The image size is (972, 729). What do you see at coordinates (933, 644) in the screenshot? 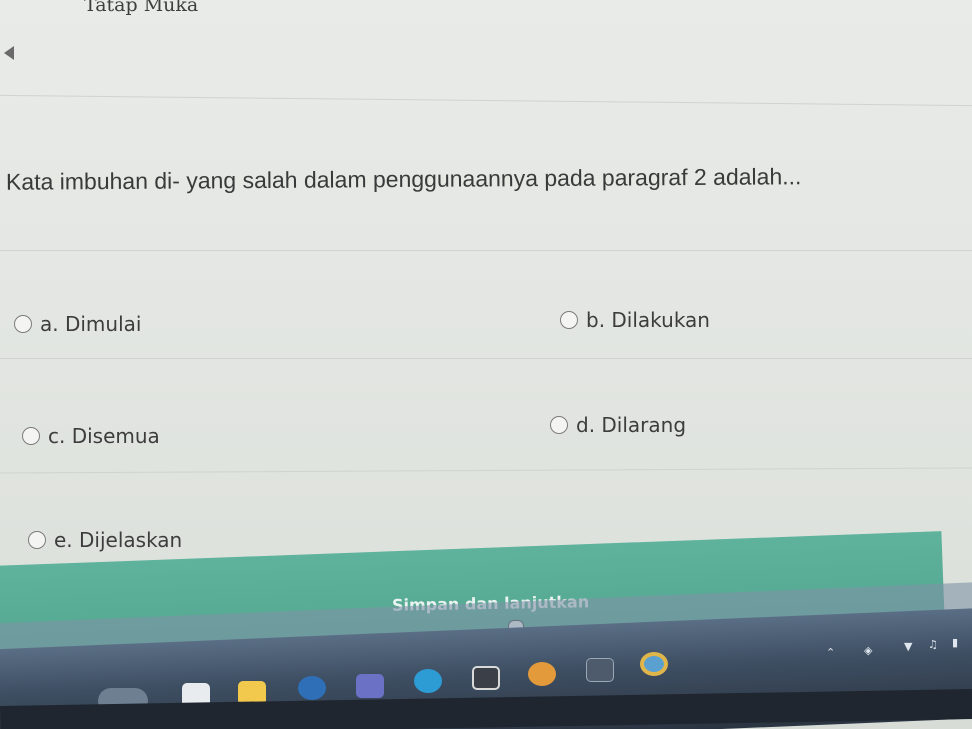
I see `volume-icon: ♫` at bounding box center [933, 644].